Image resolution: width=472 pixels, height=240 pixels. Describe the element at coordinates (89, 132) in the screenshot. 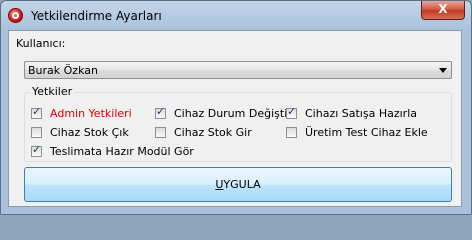

I see `checkbox-label: Cihaz Stok Çık` at that location.